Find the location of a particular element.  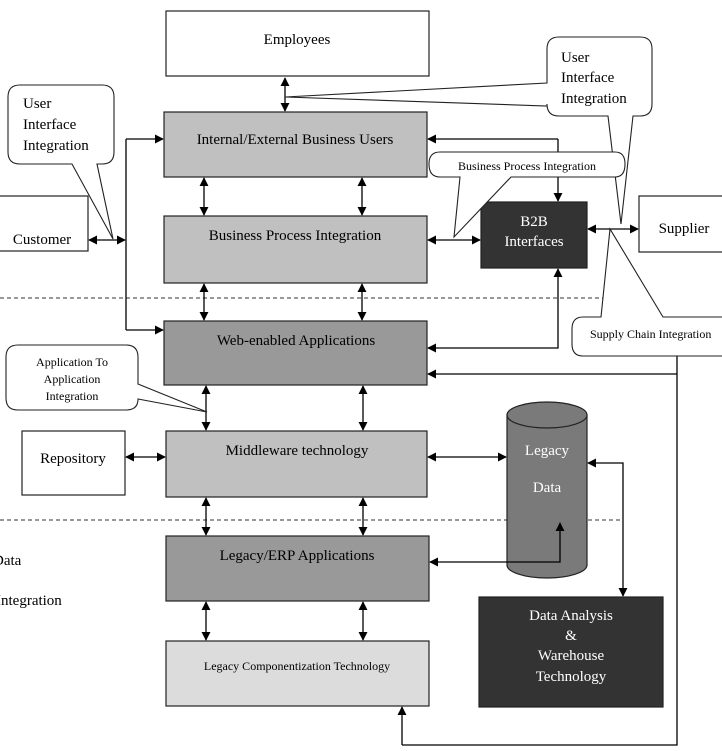

legacy-data-cylinder: Legacy Data is located at coordinates (547, 490).